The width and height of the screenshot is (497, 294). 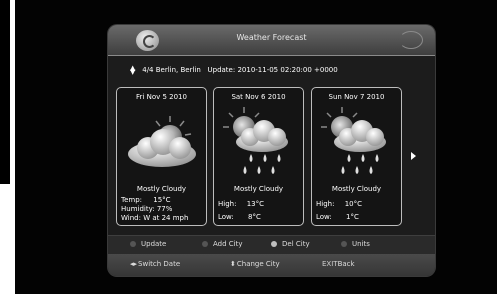 What do you see at coordinates (254, 217) in the screenshot?
I see `low-value: 8°C` at bounding box center [254, 217].